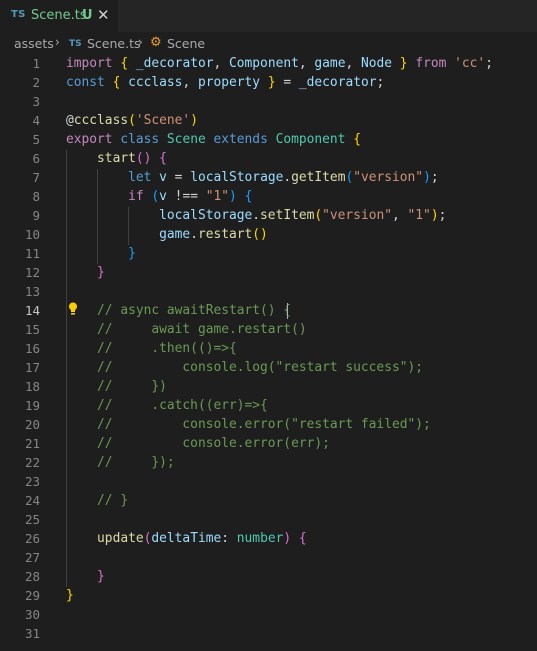  I want to click on line-number: 12, so click(32, 272).